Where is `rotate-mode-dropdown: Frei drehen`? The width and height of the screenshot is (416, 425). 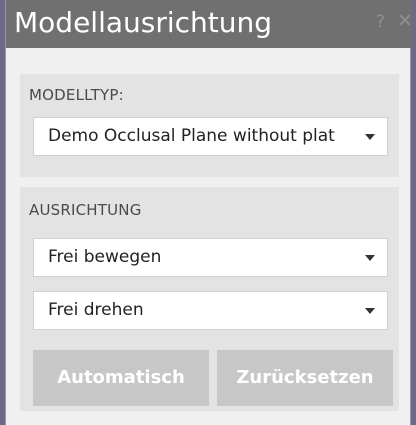
rotate-mode-dropdown: Frei drehen is located at coordinates (210, 310).